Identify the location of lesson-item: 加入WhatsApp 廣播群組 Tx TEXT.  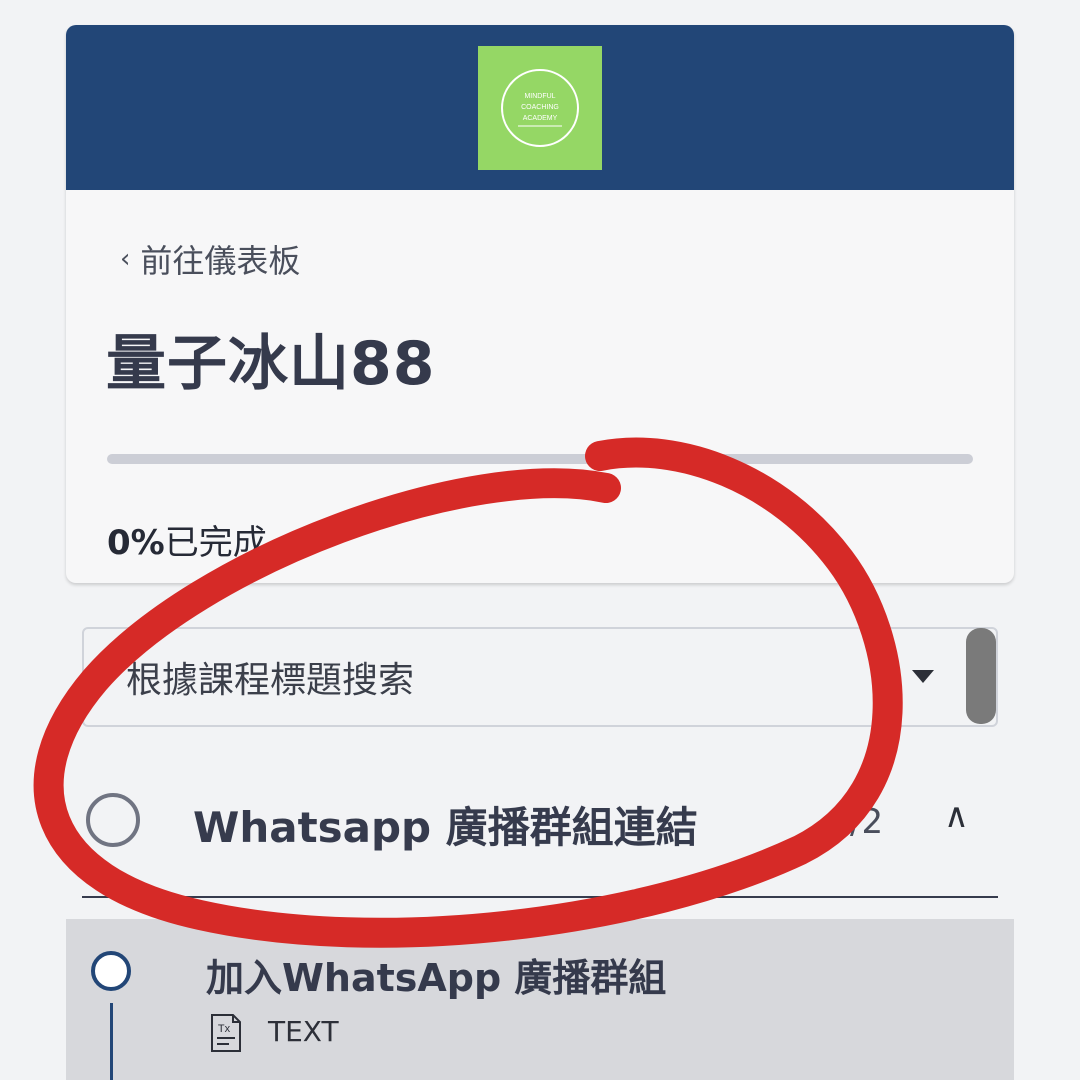
(540, 999).